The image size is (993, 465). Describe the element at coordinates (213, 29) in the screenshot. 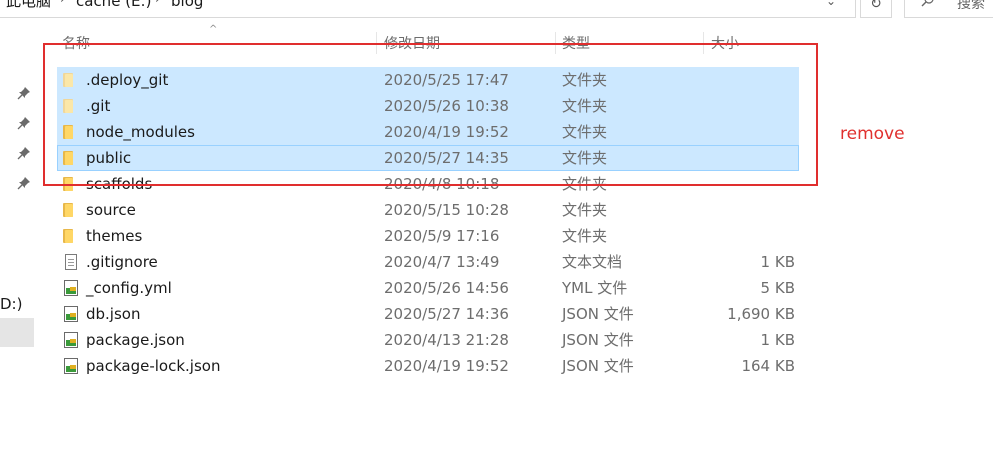

I see `sort-ascending-icon: ^` at that location.